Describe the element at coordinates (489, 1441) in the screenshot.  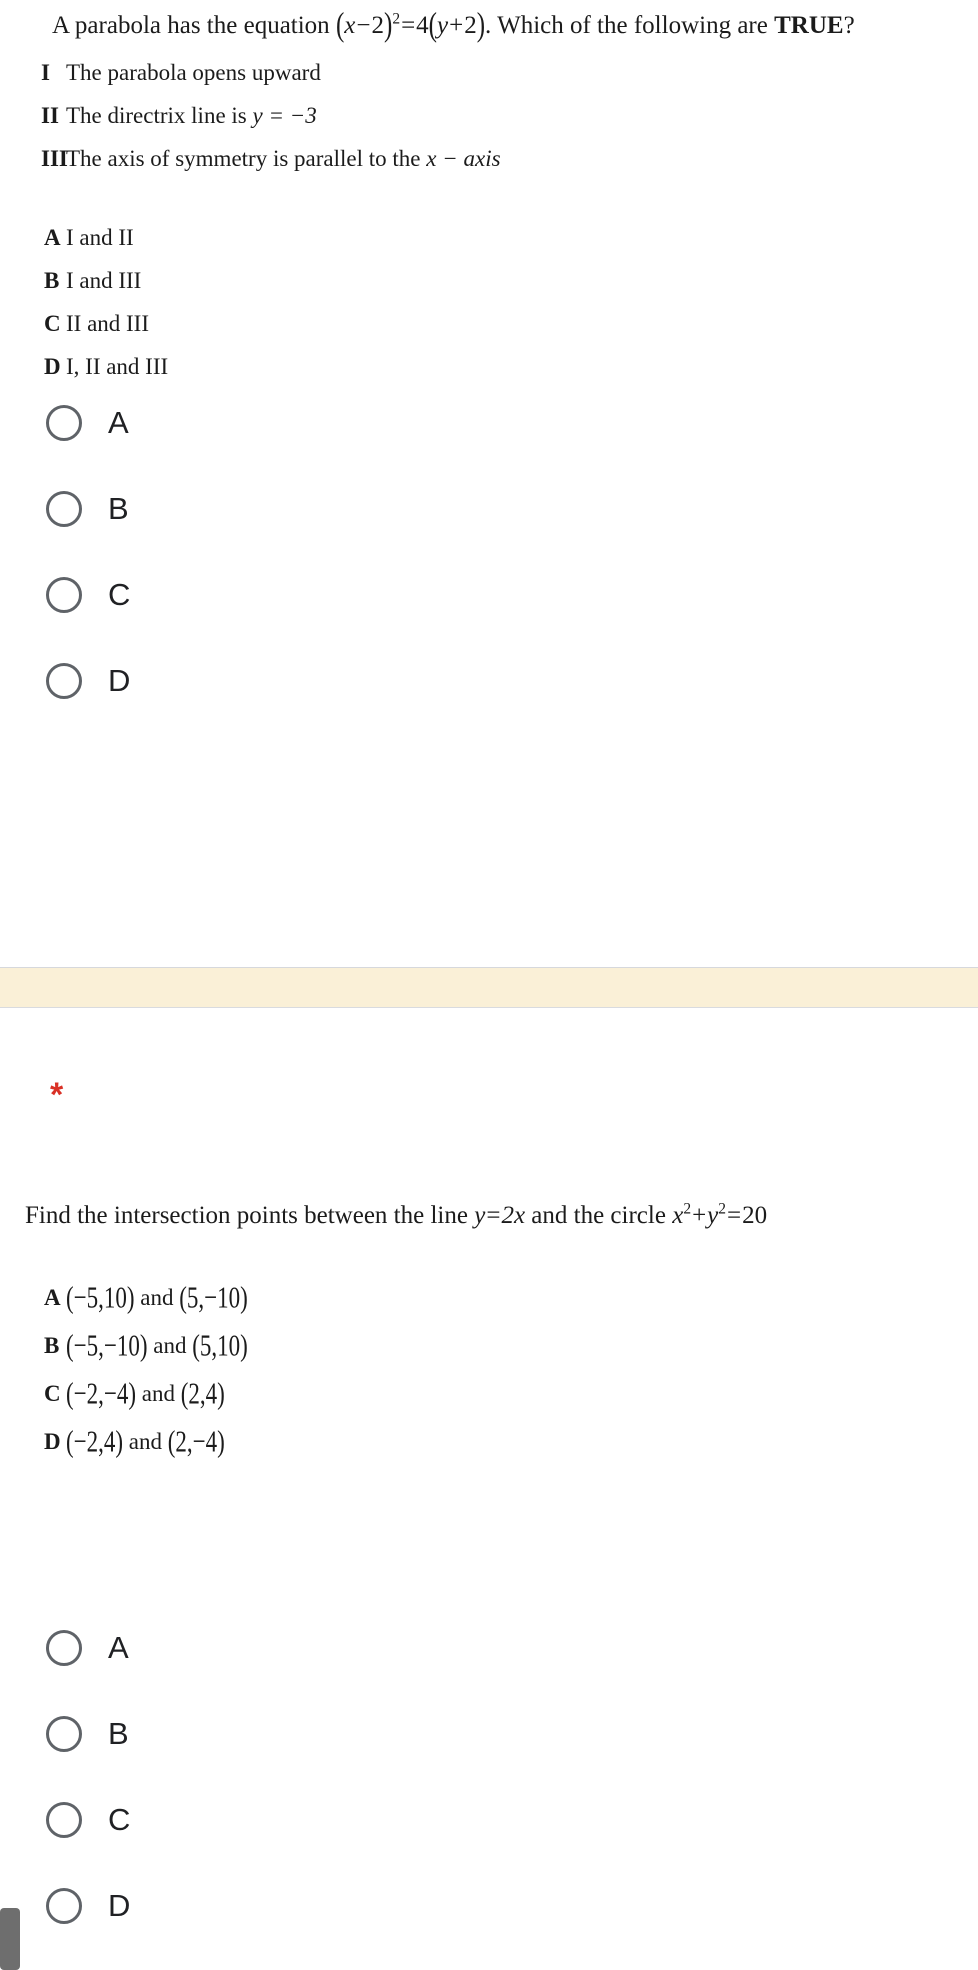
I see `choice-row-d: D (−2,4) and (2,−4)` at that location.